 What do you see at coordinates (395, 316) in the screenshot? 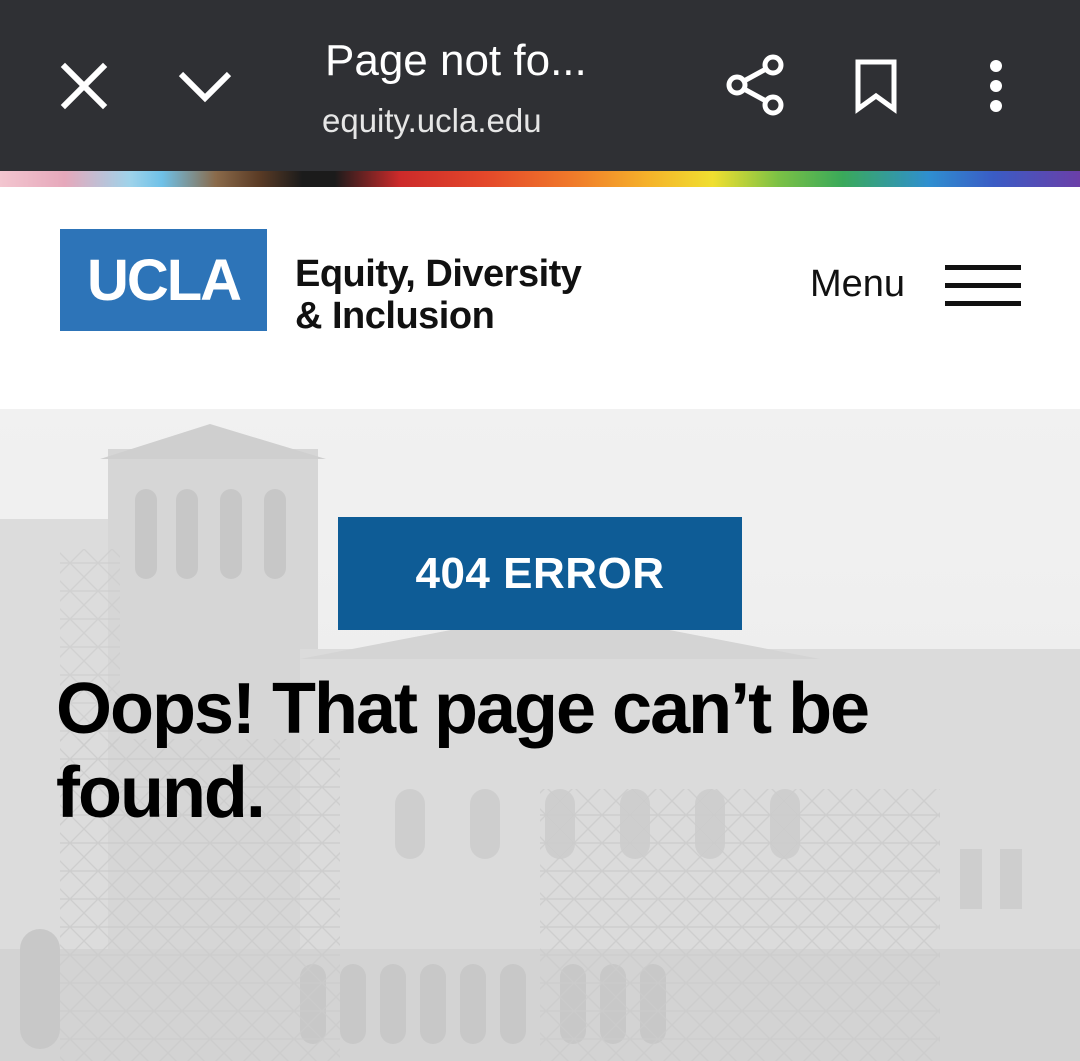
I see `site-name-line2: & Inclusion` at bounding box center [395, 316].